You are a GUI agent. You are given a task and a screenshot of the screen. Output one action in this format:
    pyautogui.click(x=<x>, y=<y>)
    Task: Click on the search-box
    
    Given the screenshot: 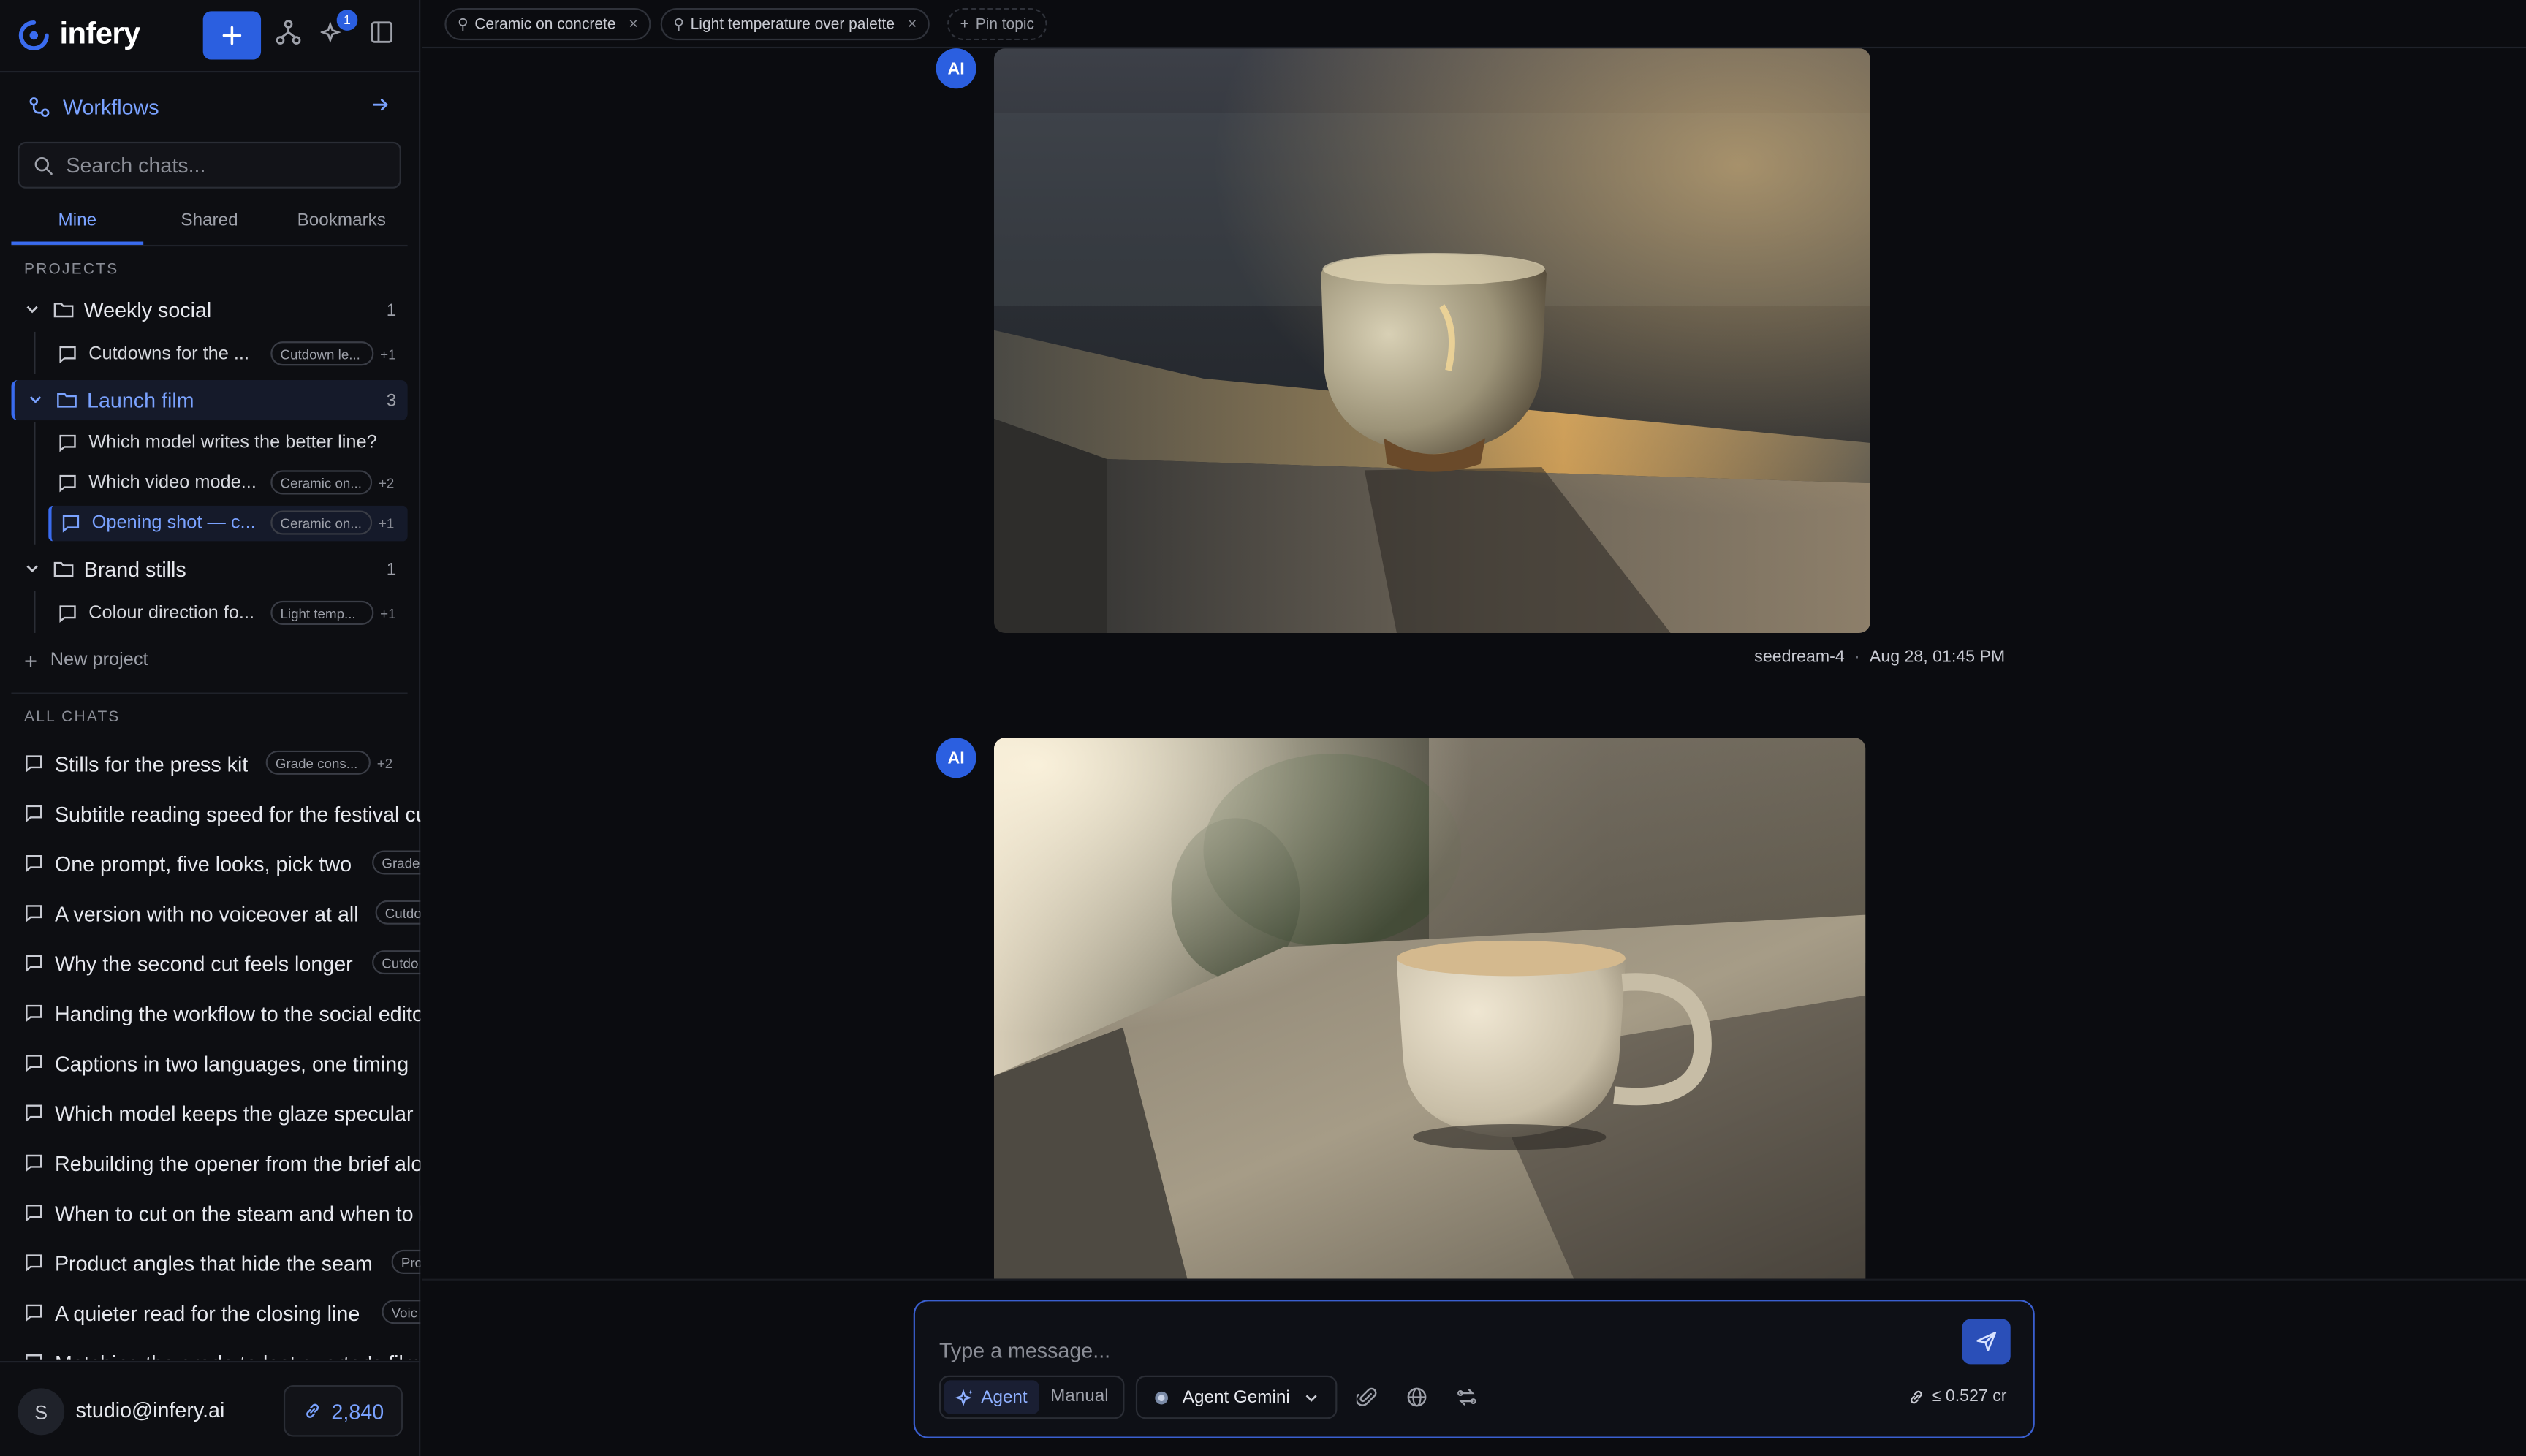 What is the action you would take?
    pyautogui.click(x=209, y=165)
    